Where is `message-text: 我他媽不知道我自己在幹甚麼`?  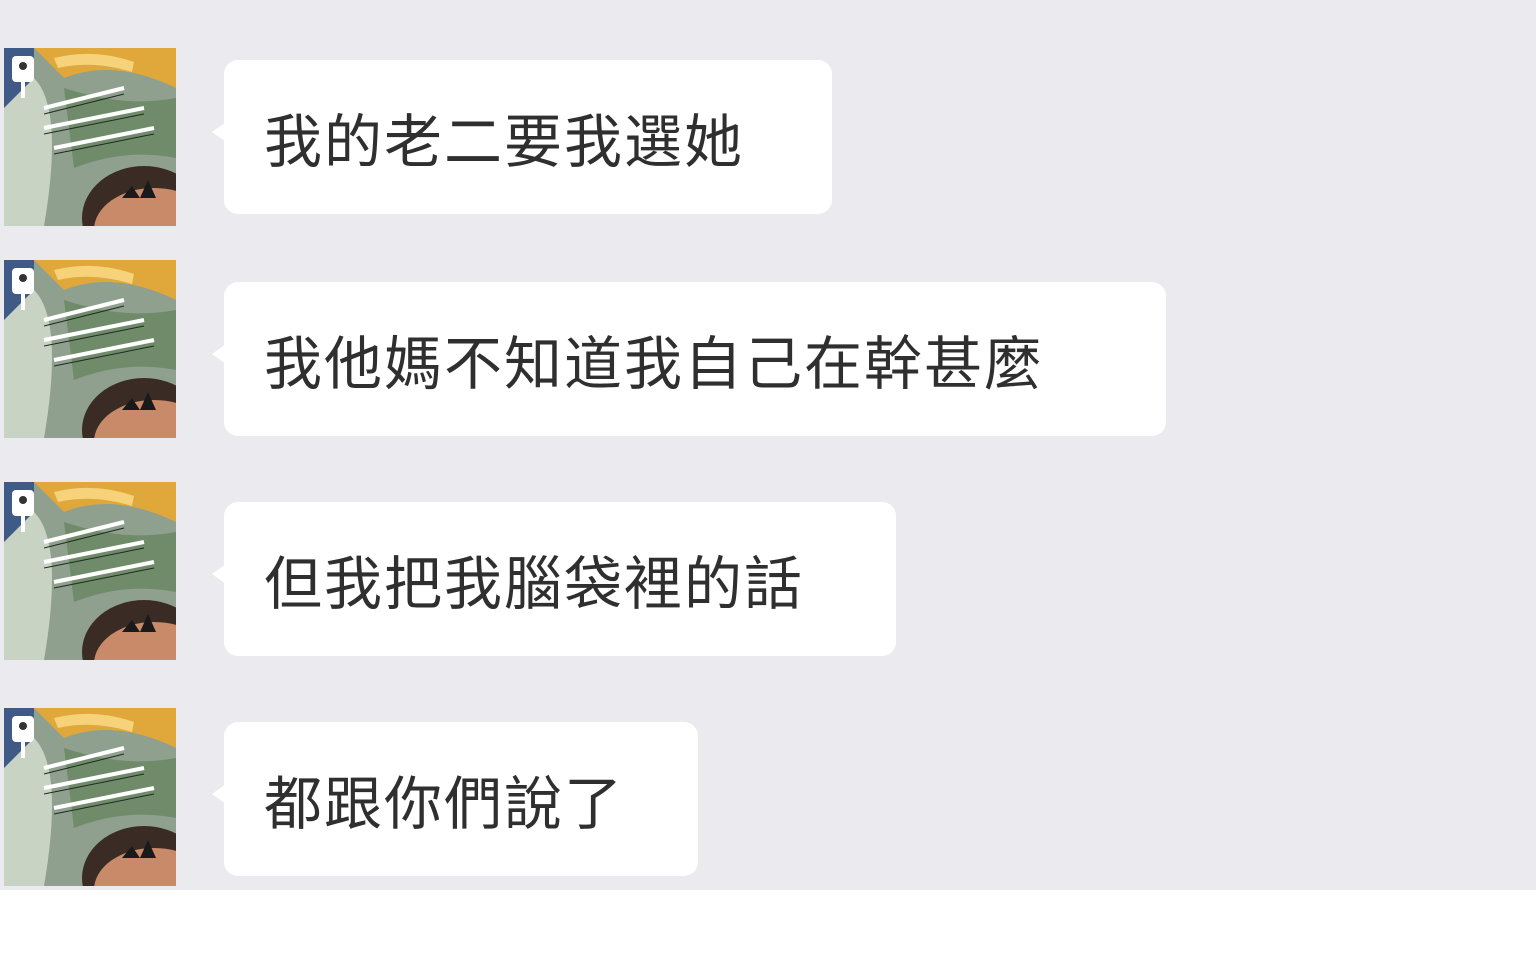
message-text: 我他媽不知道我自己在幹甚麼 is located at coordinates (654, 364).